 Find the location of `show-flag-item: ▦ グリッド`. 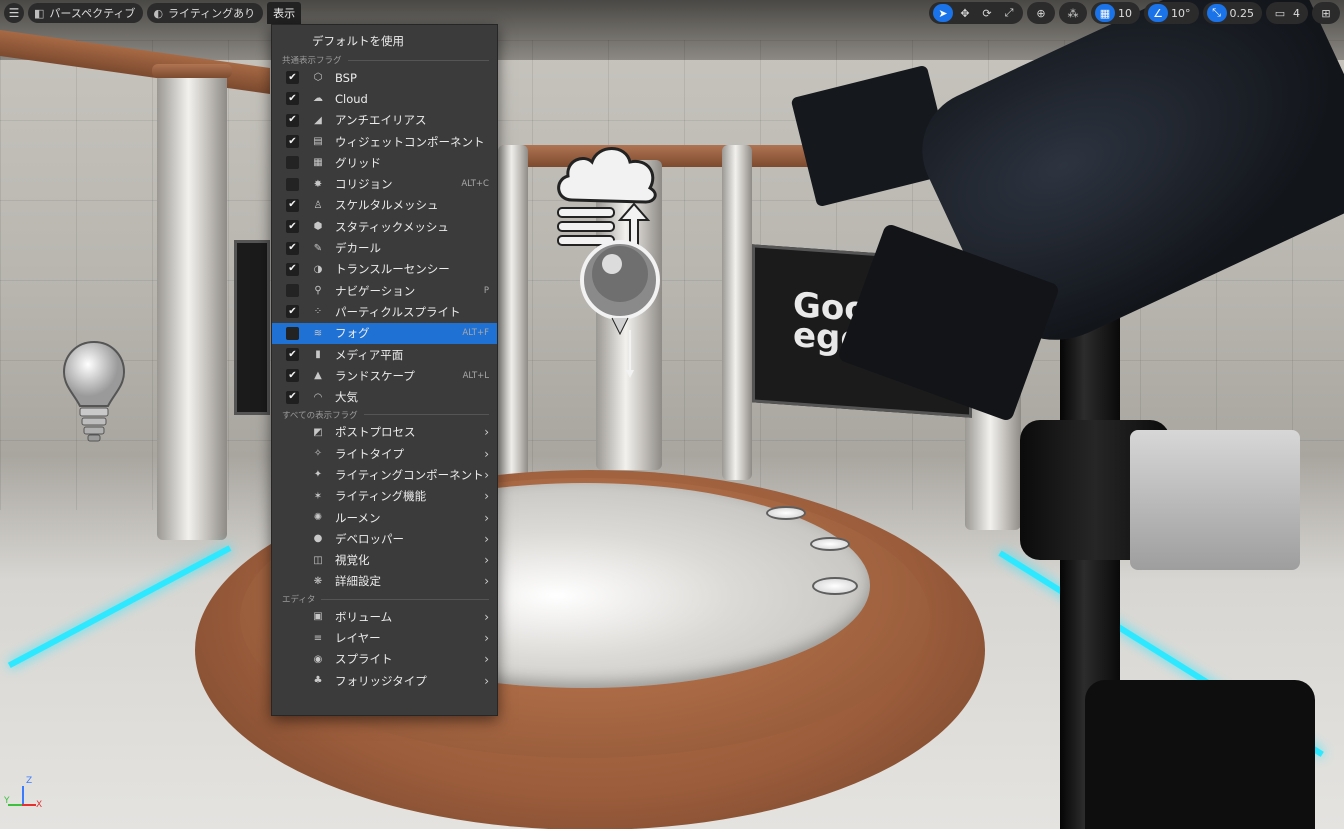

show-flag-item: ▦ グリッド is located at coordinates (384, 162).